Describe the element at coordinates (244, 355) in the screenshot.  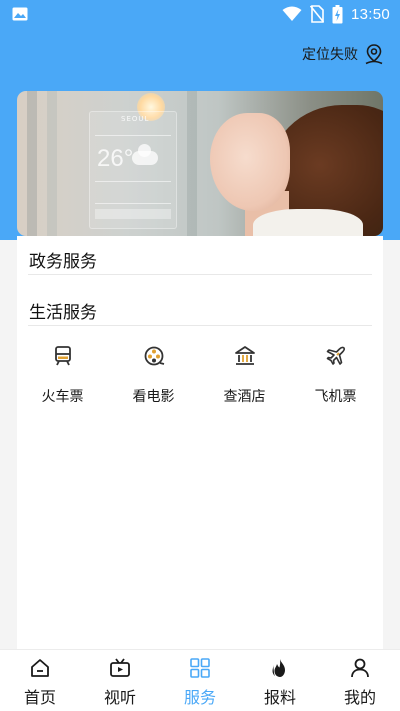
I see `hotel-icon` at that location.